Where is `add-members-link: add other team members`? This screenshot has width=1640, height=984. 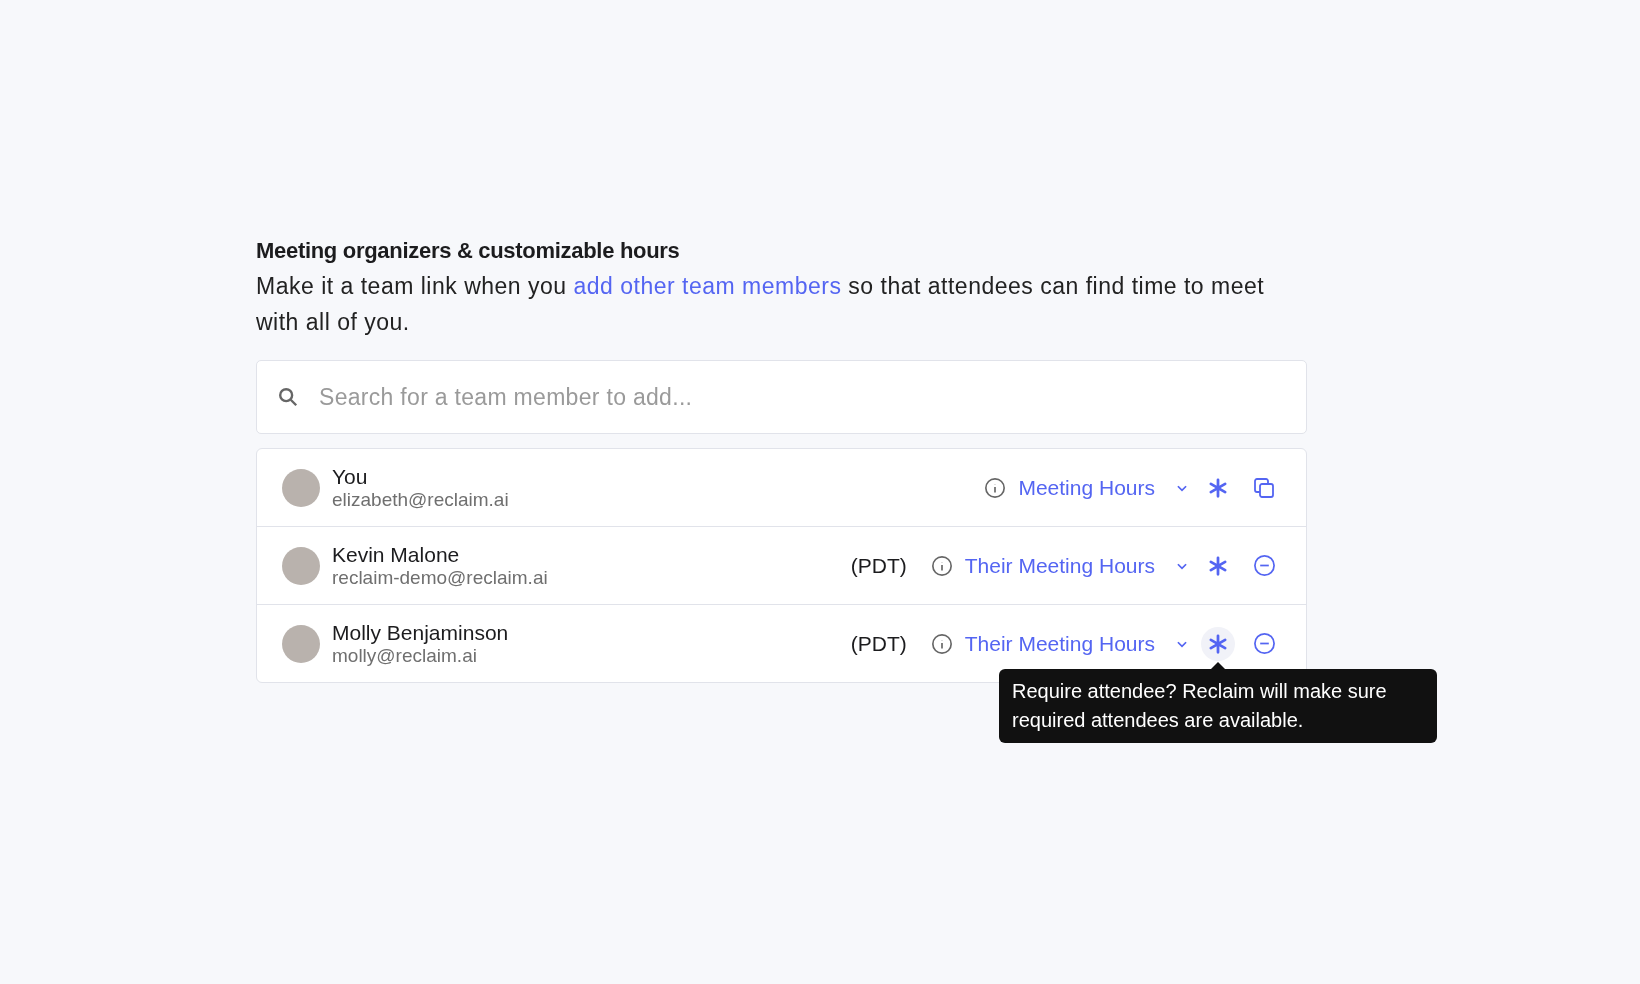 add-members-link: add other team members is located at coordinates (707, 286).